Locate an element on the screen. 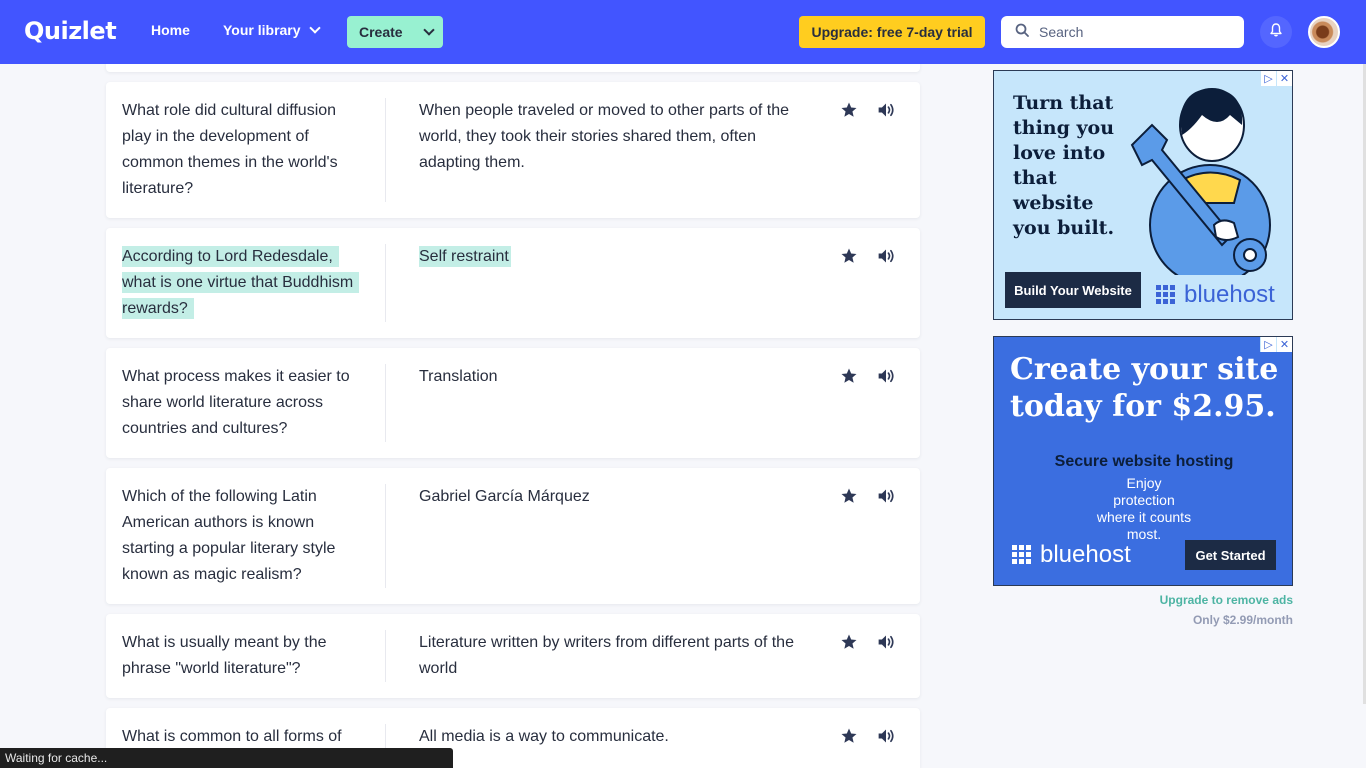 Image resolution: width=1366 pixels, height=768 pixels. remove-ads-price: Only $2.99/month is located at coordinates (1242, 620).